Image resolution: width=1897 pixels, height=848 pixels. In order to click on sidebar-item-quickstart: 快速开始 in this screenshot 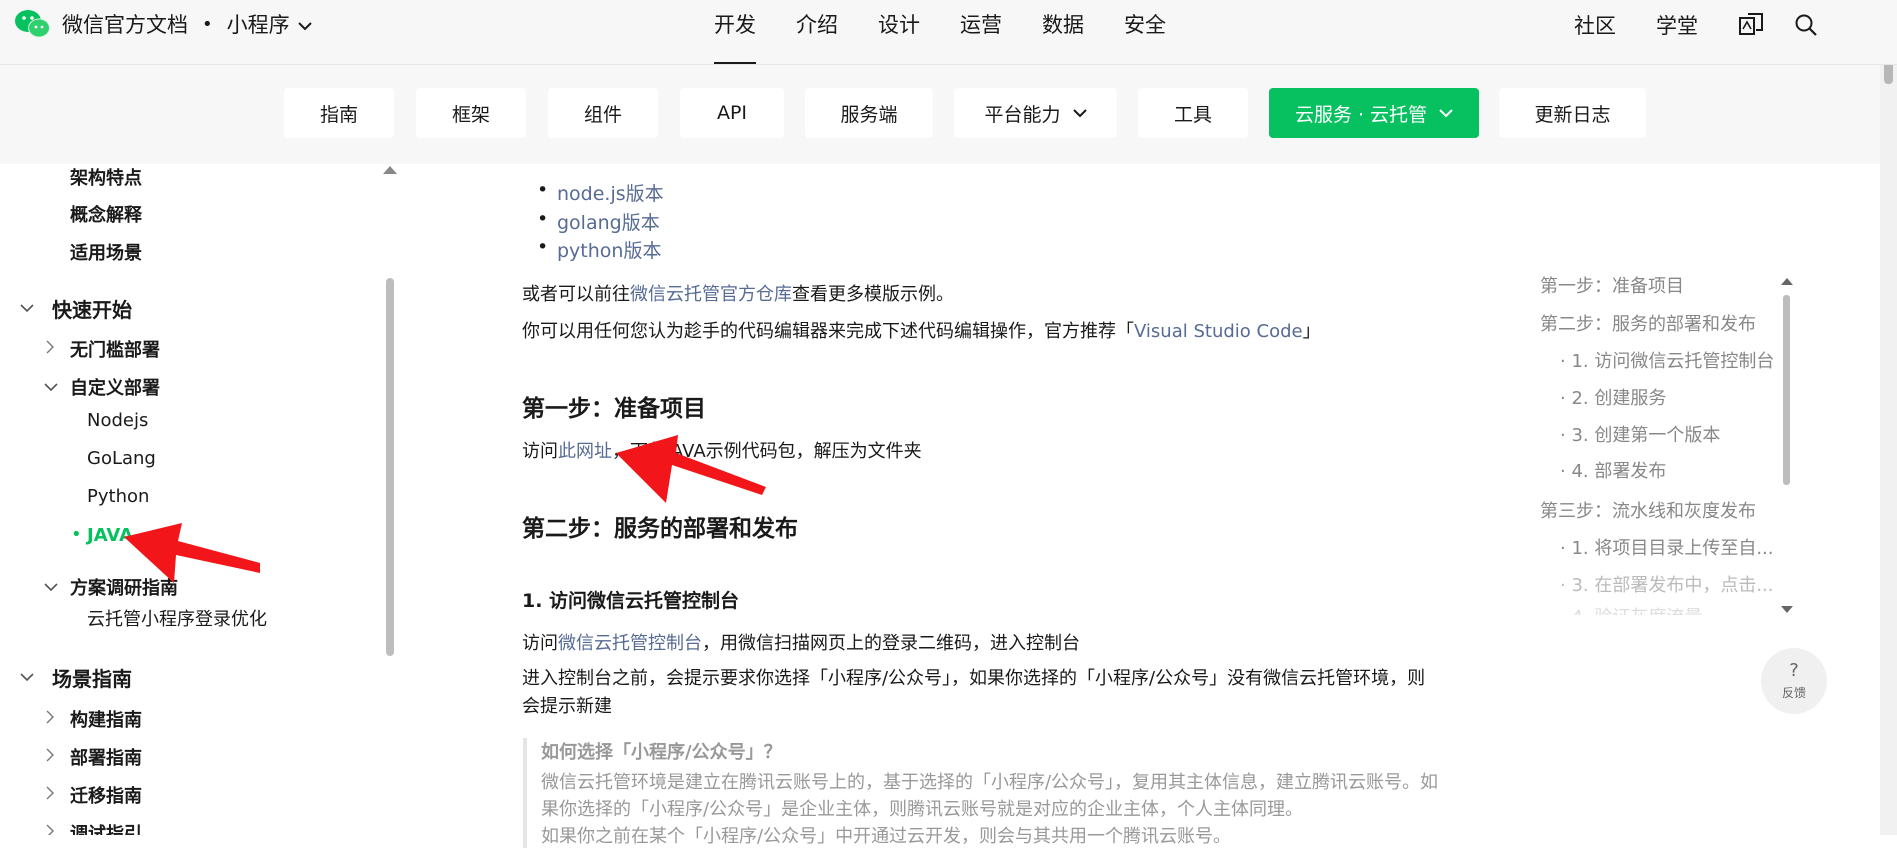, I will do `click(92, 308)`.